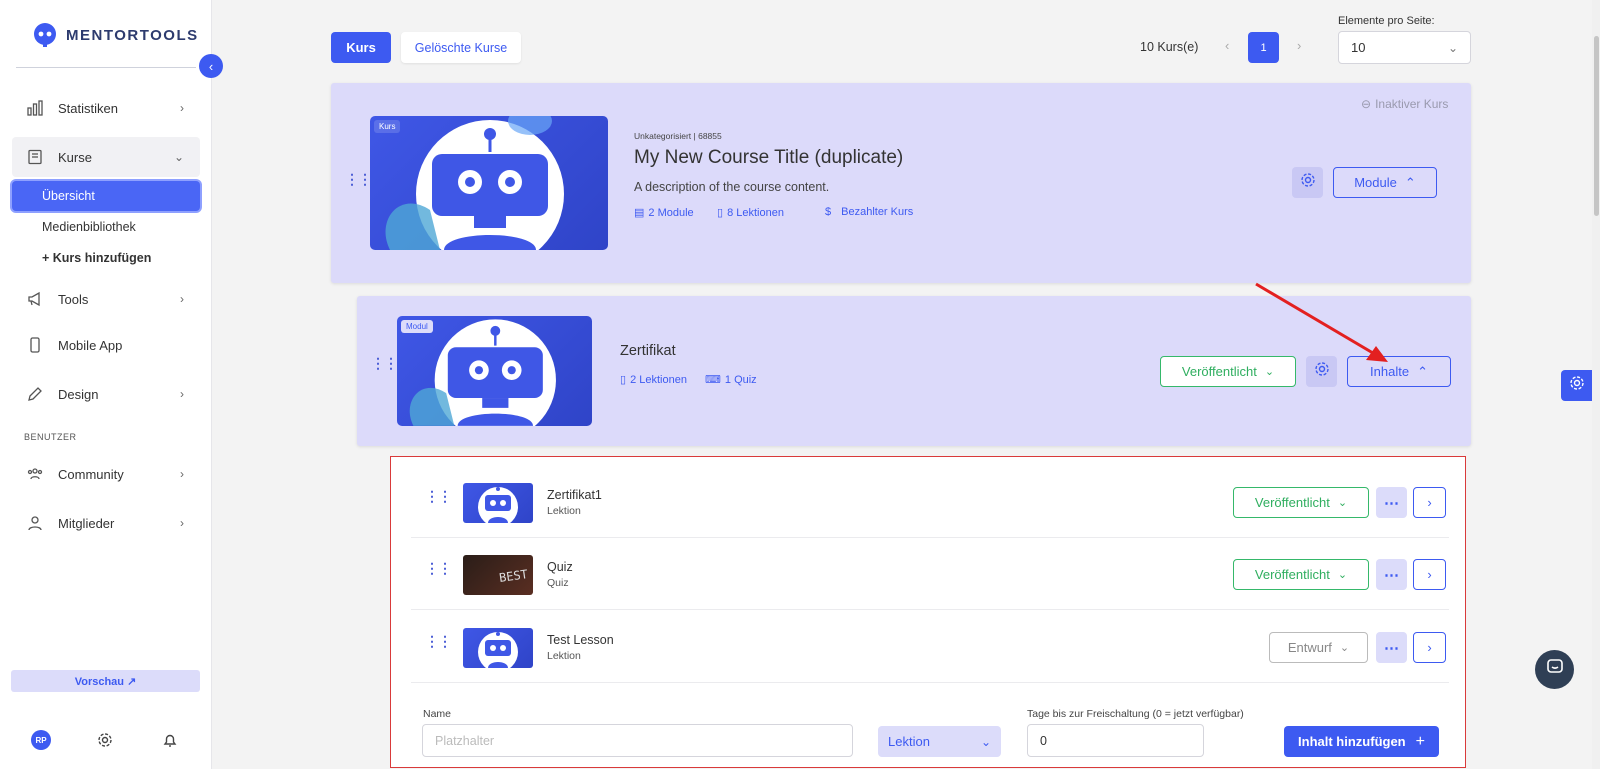 The width and height of the screenshot is (1600, 769). Describe the element at coordinates (678, 136) in the screenshot. I see `course-meta: Unkategorisiert | 68855` at that location.